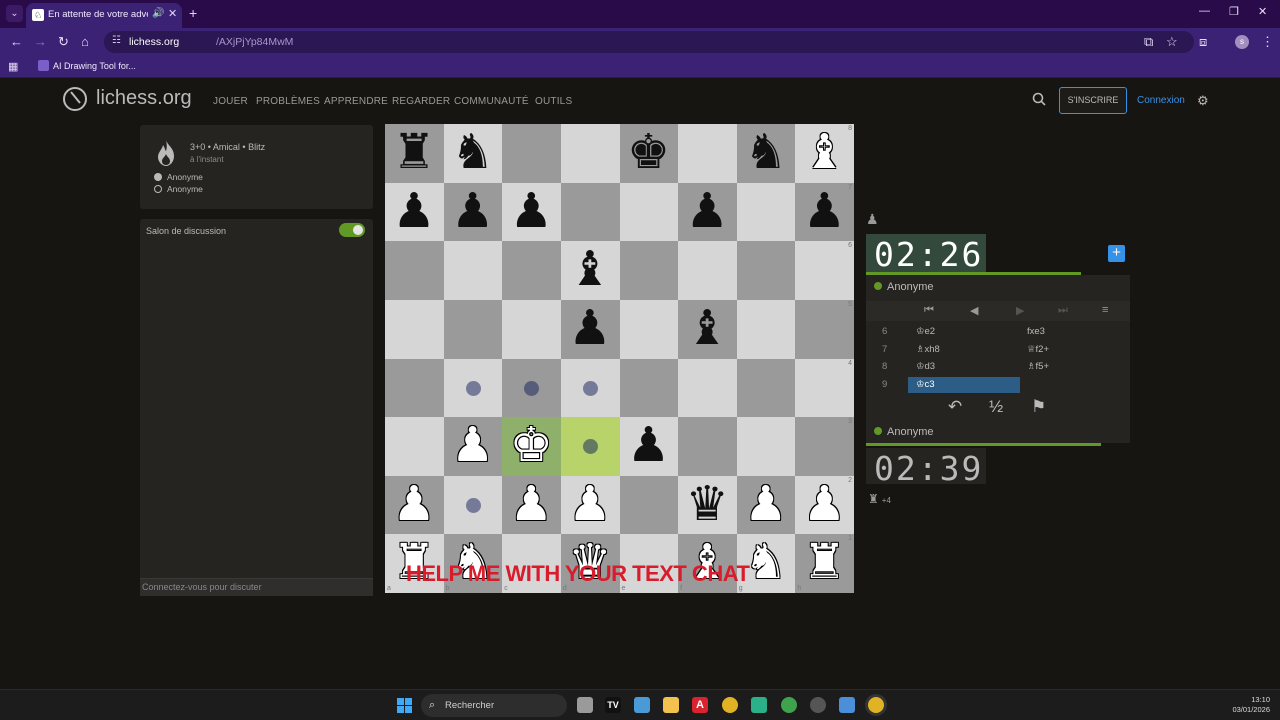 Image resolution: width=1280 pixels, height=720 pixels. I want to click on signup-button: S'INSCRIRE, so click(1093, 100).